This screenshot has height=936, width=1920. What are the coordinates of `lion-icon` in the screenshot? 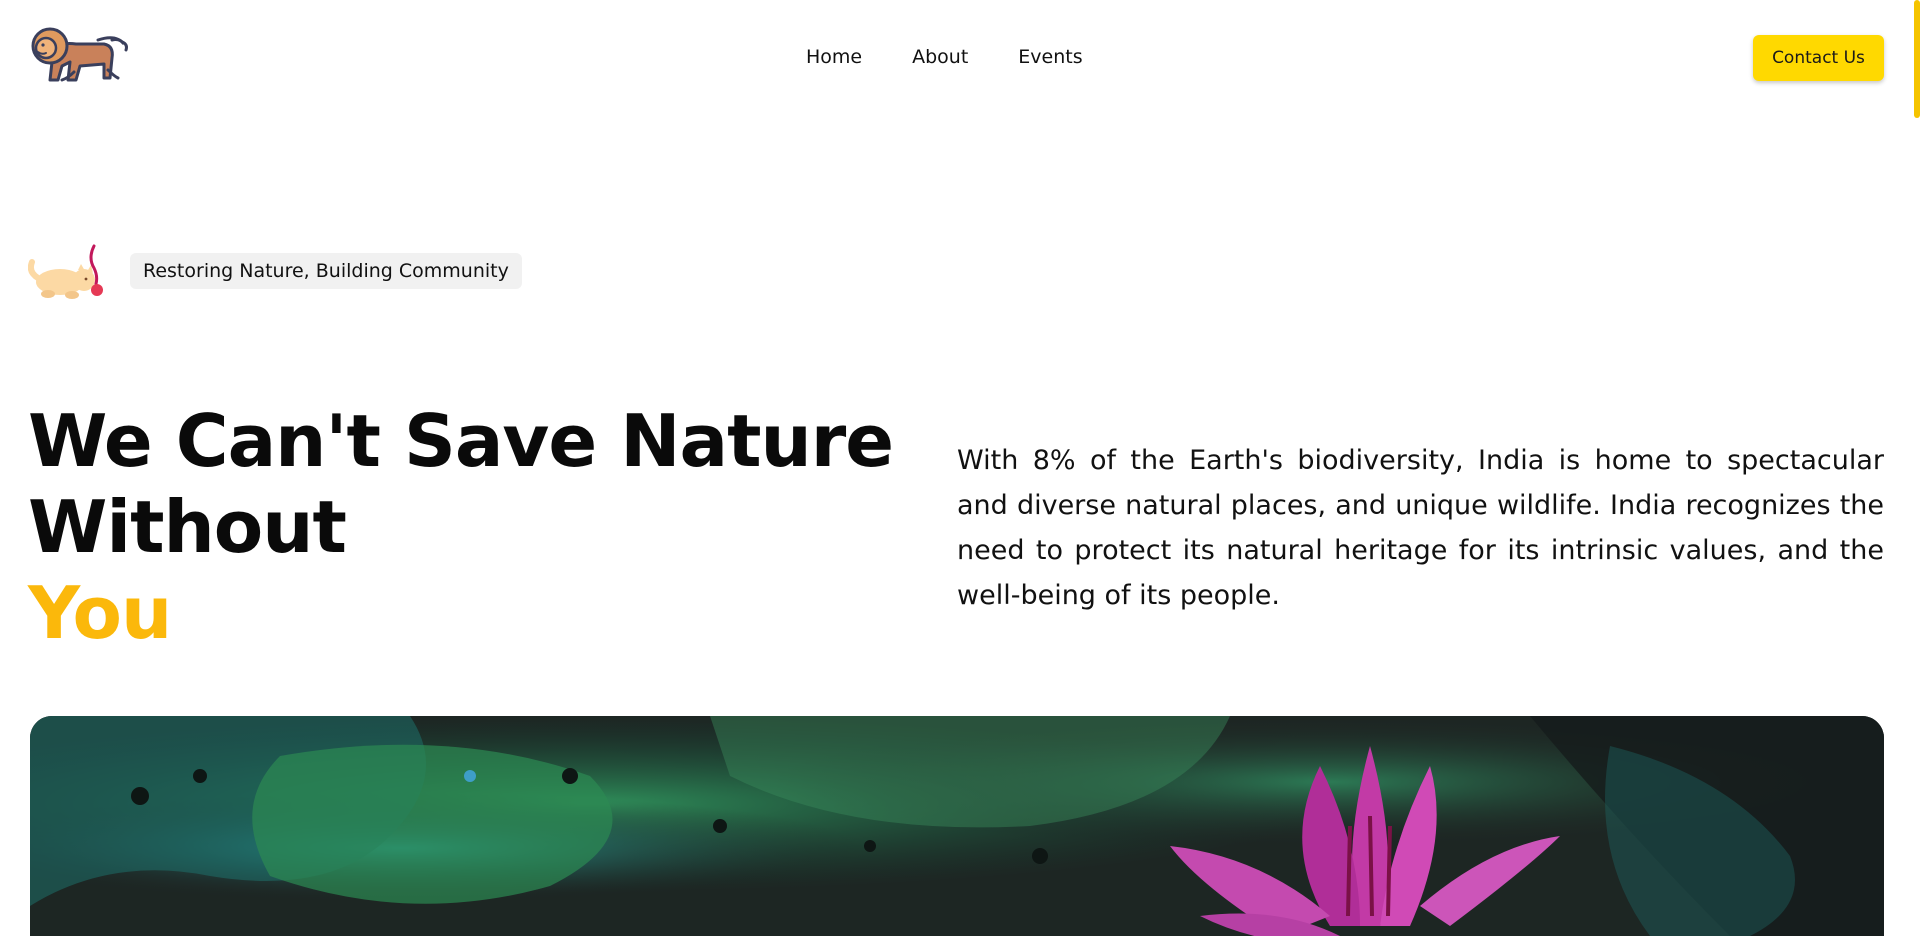 It's located at (79, 54).